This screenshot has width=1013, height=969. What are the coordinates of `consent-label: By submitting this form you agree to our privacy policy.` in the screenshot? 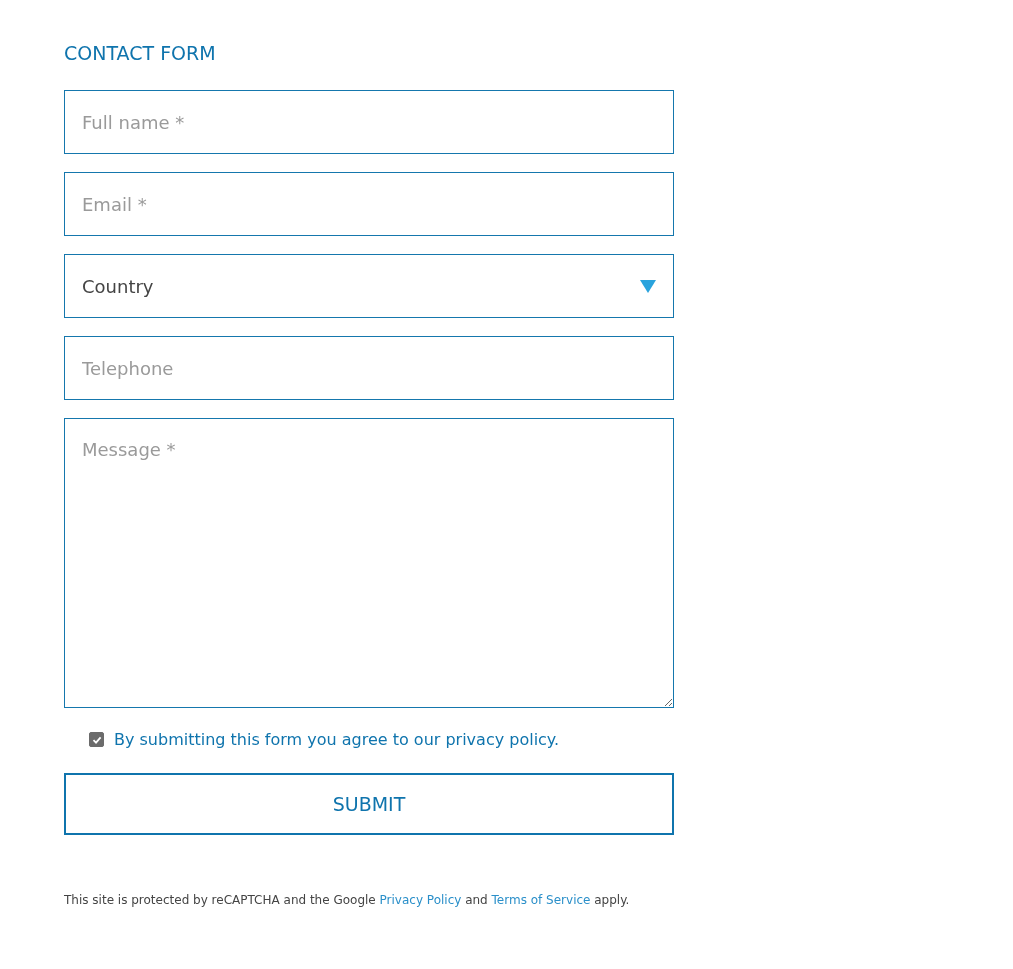 It's located at (337, 739).